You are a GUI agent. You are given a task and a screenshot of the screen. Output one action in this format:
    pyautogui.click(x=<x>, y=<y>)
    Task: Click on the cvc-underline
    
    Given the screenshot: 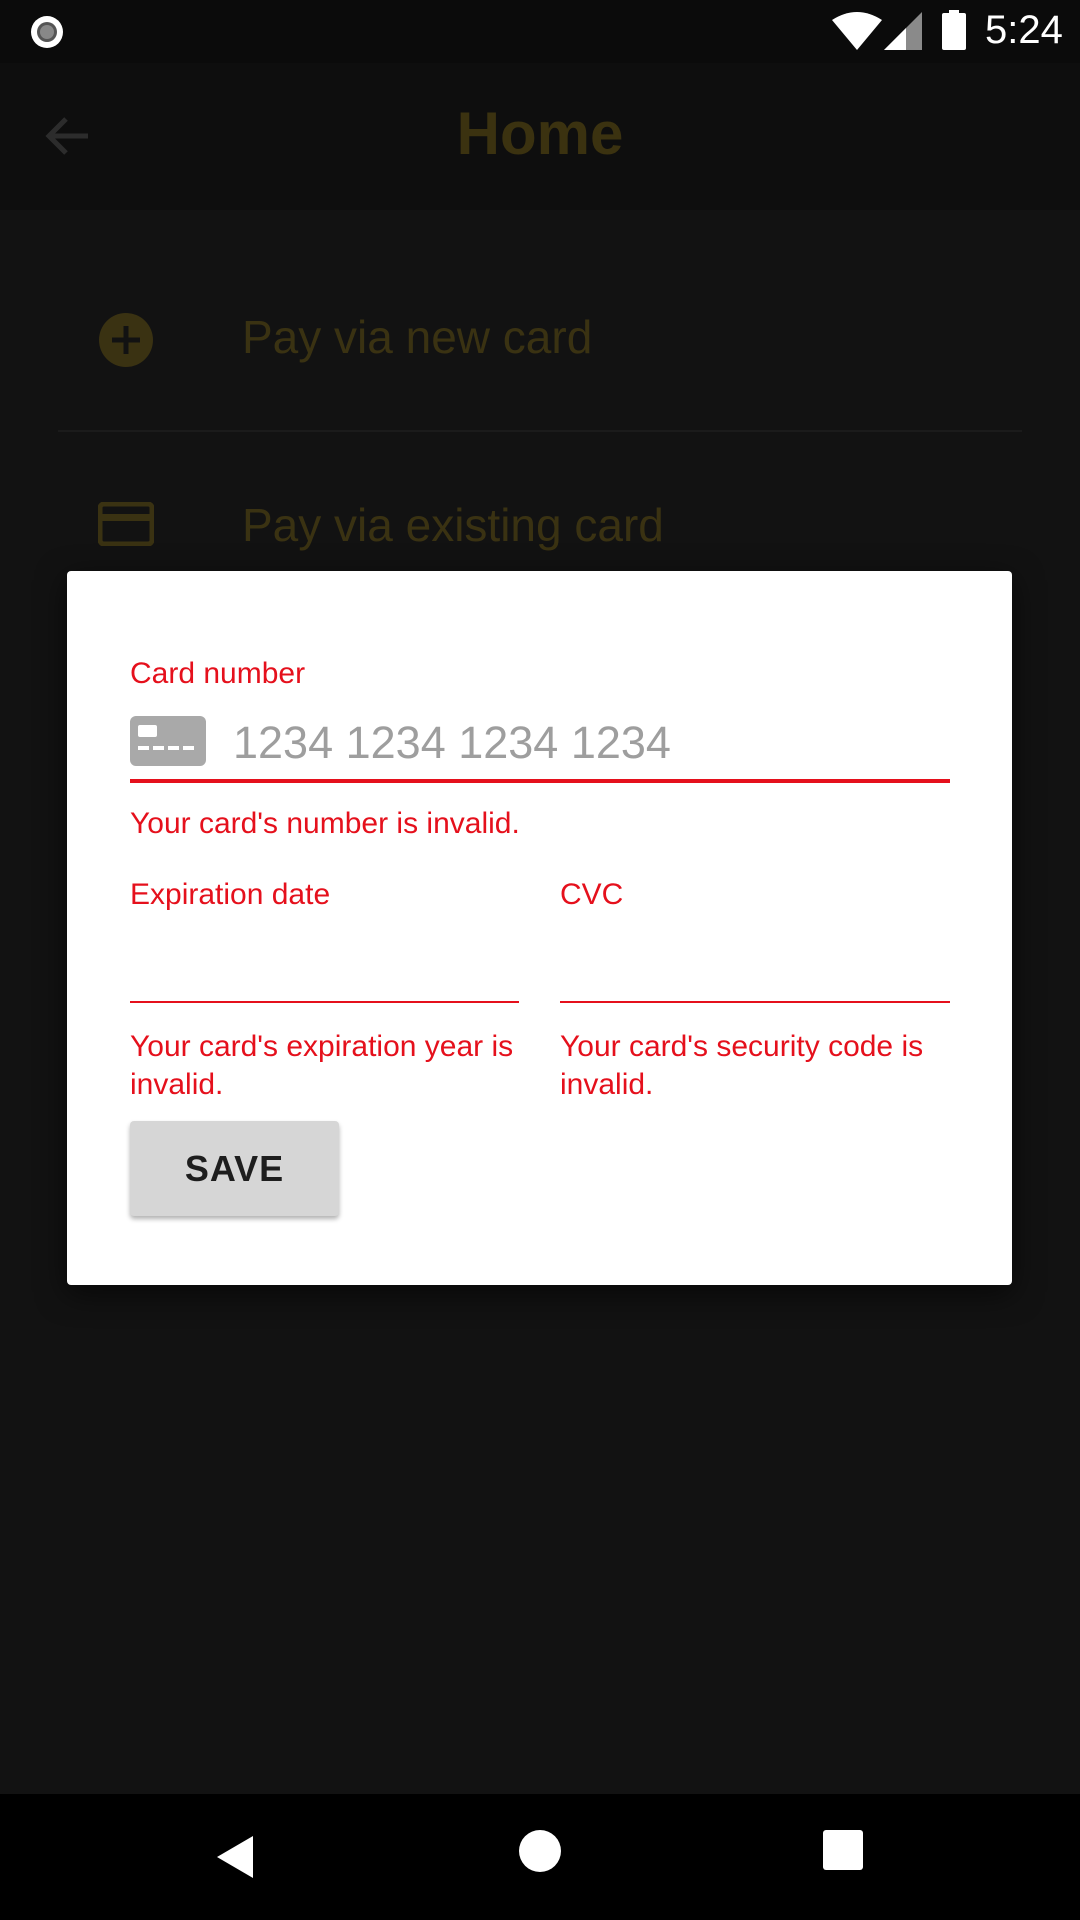 What is the action you would take?
    pyautogui.click(x=755, y=1002)
    